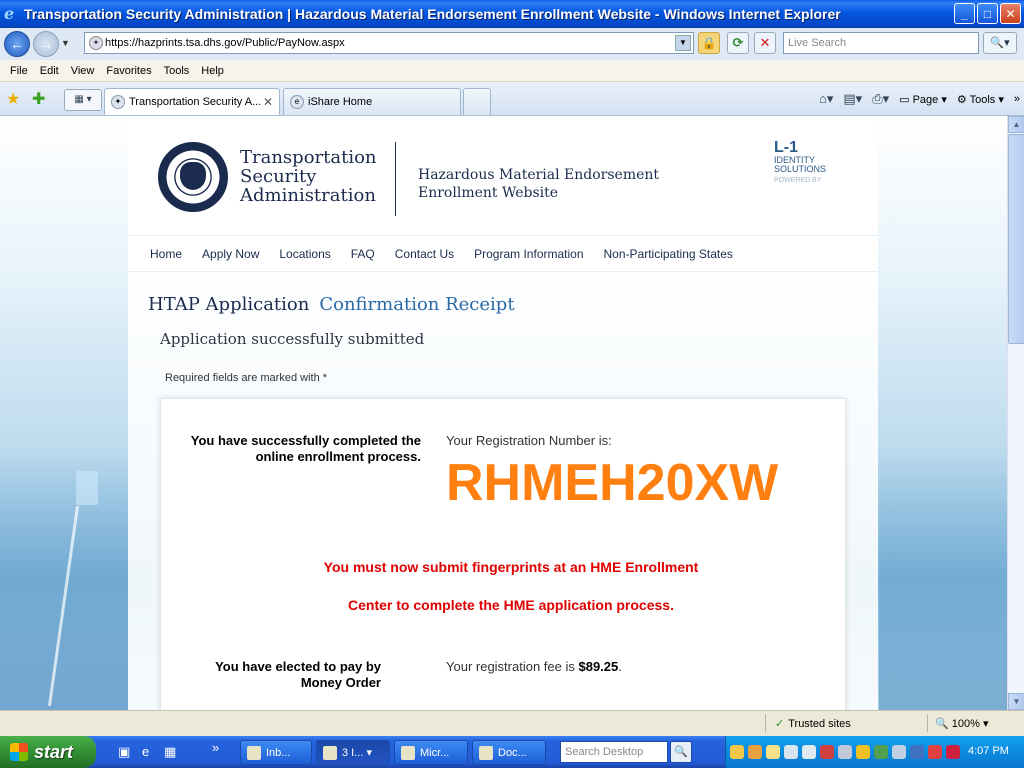 Image resolution: width=1024 pixels, height=768 pixels. Describe the element at coordinates (845, 752) in the screenshot. I see `tray-settings-icon` at that location.